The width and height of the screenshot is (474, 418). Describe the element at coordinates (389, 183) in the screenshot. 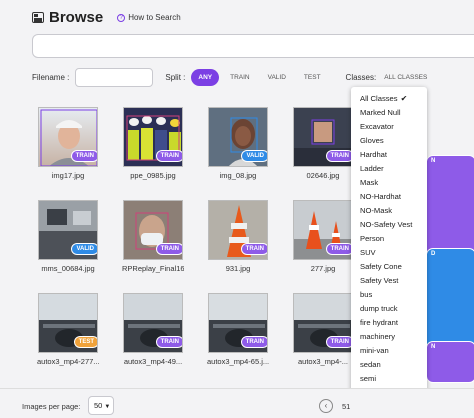

I see `dropdown-option: Mask` at that location.